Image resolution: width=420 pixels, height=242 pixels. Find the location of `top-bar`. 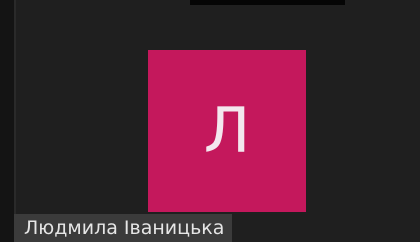

top-bar is located at coordinates (267, 2).